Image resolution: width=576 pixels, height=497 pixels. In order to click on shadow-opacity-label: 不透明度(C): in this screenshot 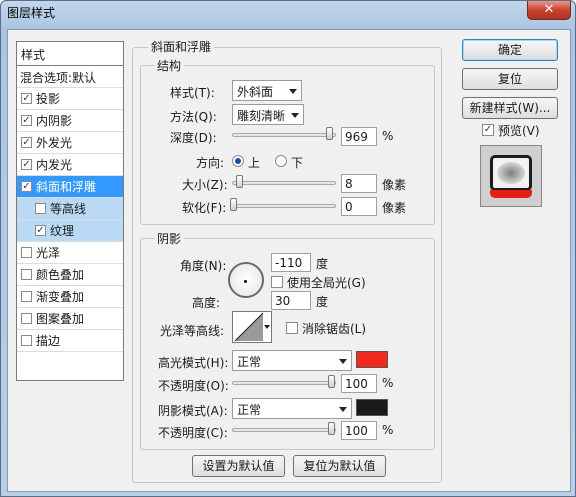, I will do `click(193, 433)`.